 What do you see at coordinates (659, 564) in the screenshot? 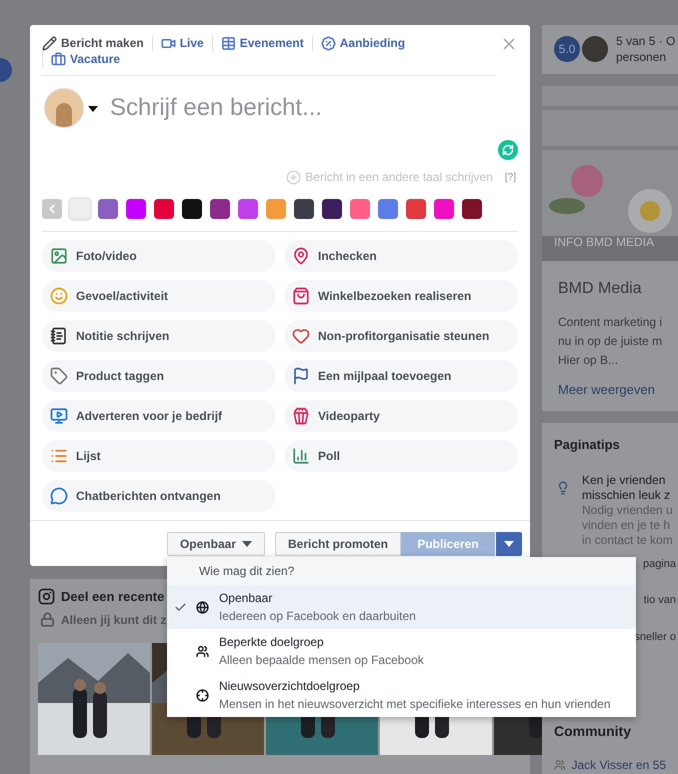
I see `partial-text: pagina` at bounding box center [659, 564].